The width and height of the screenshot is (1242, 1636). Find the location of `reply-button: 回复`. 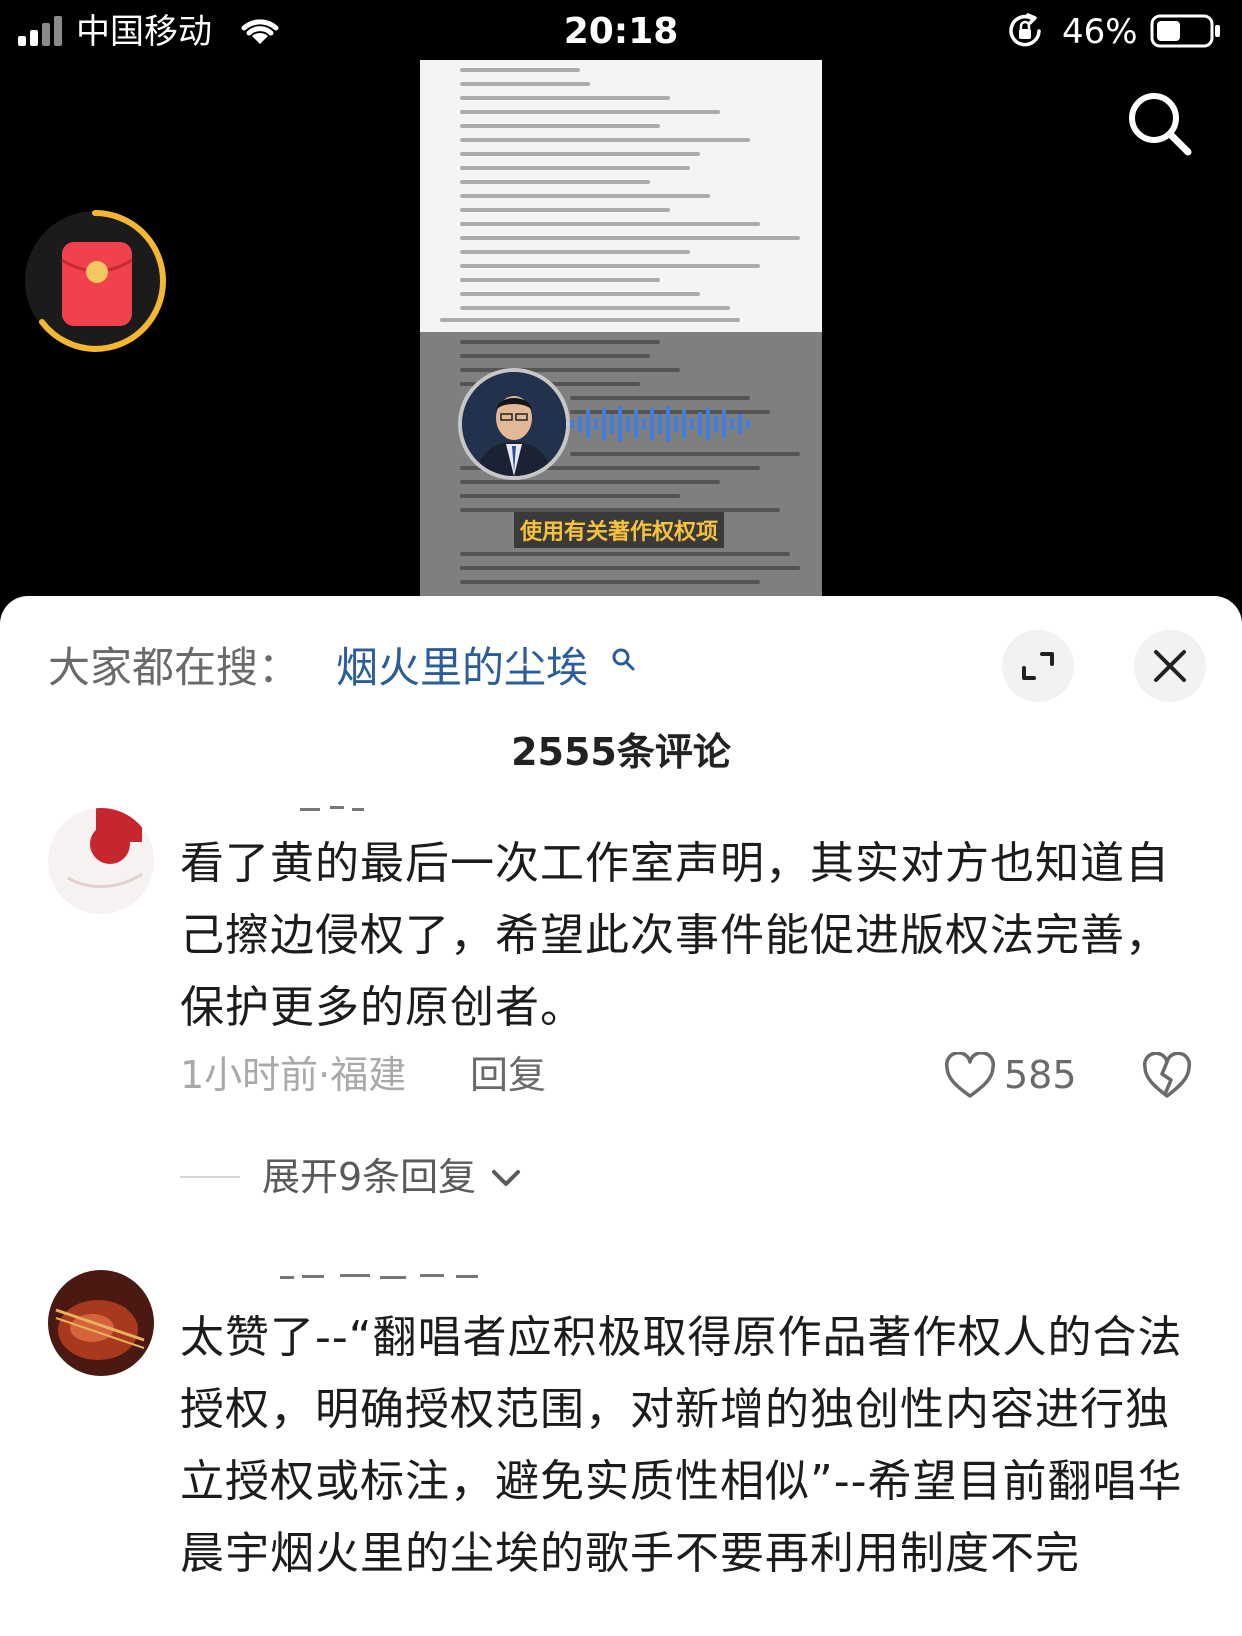

reply-button: 回复 is located at coordinates (508, 1075).